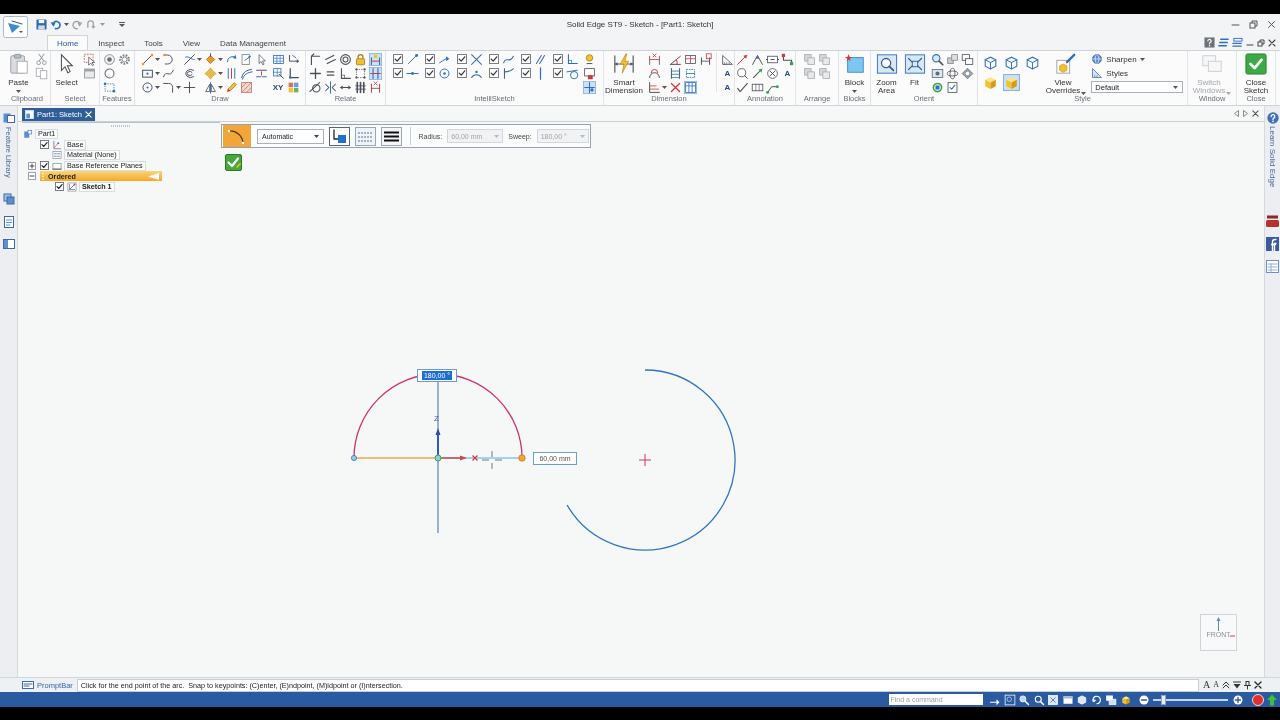 This screenshot has height=720, width=1280. I want to click on hatch-icon, so click(246, 87).